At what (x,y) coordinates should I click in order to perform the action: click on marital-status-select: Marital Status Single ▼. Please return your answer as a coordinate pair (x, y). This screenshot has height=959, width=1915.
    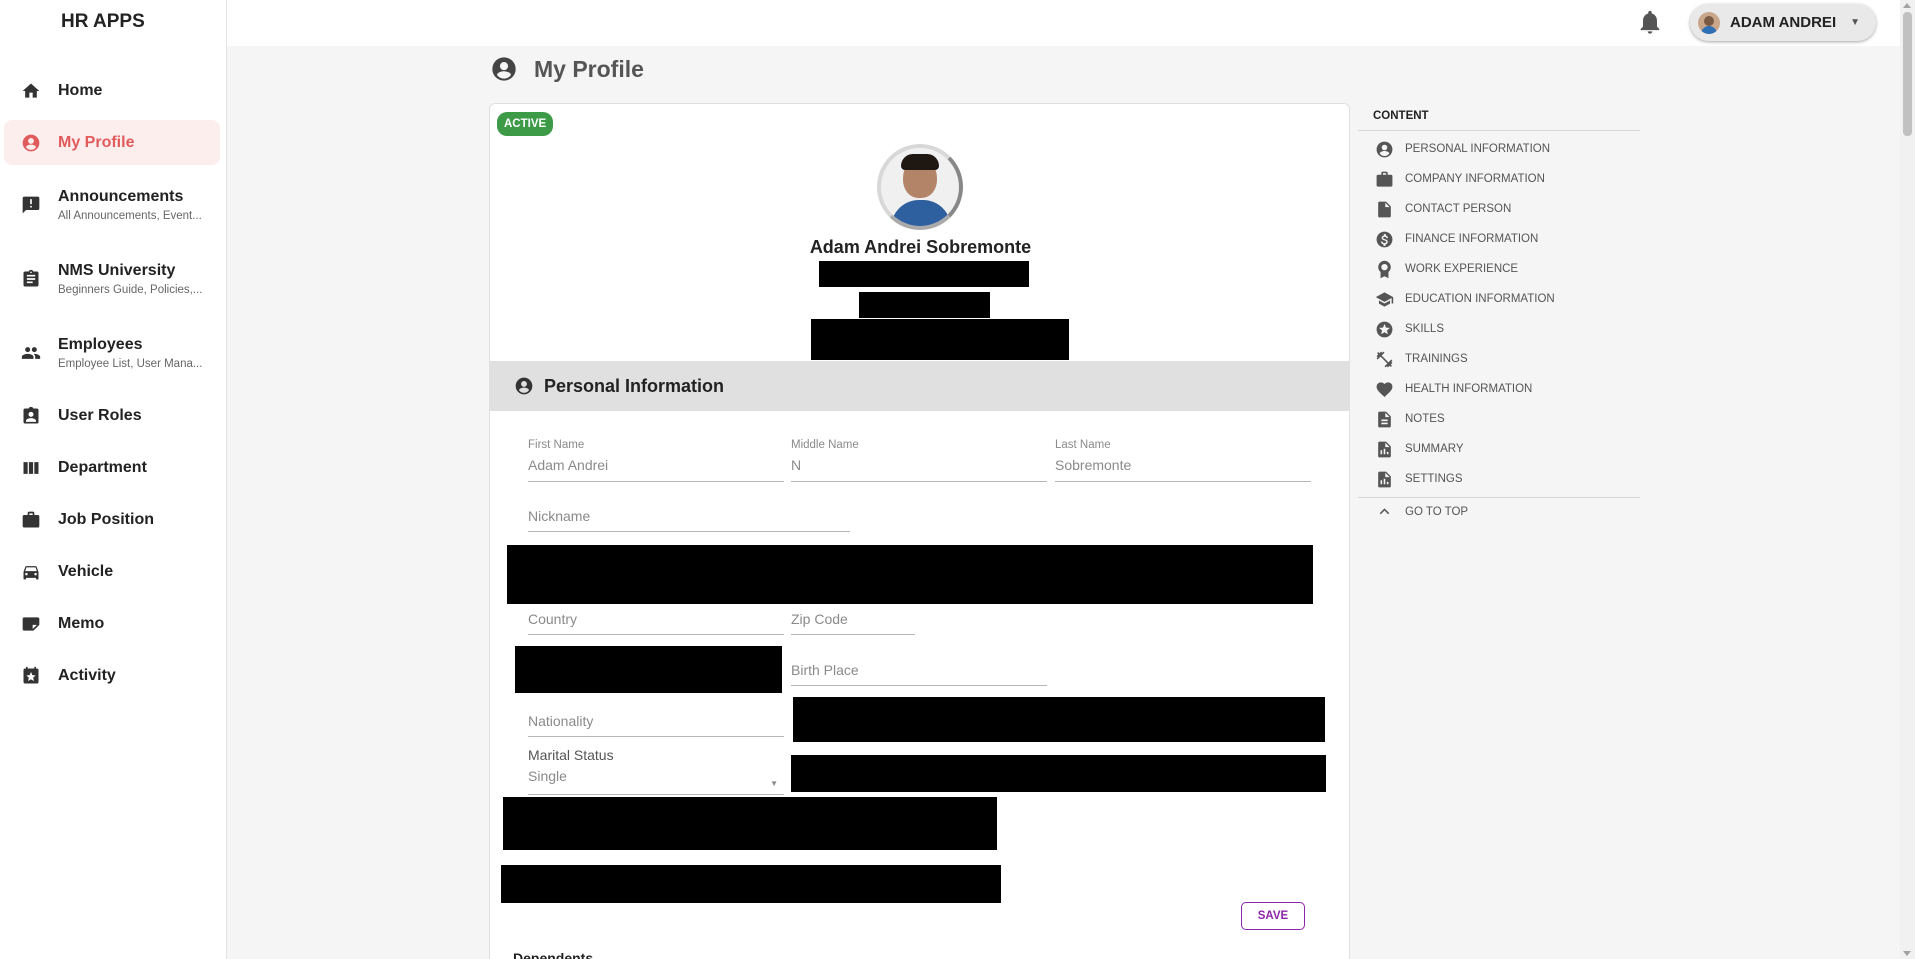
    Looking at the image, I should click on (656, 771).